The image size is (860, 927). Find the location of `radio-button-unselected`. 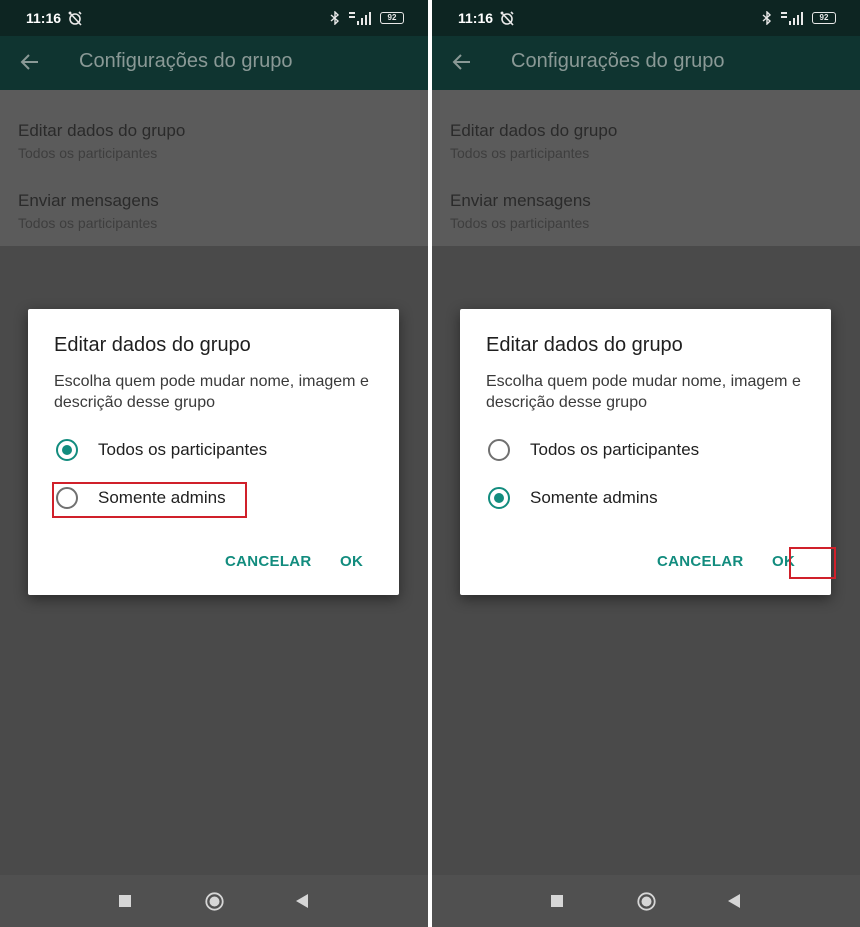

radio-button-unselected is located at coordinates (499, 450).